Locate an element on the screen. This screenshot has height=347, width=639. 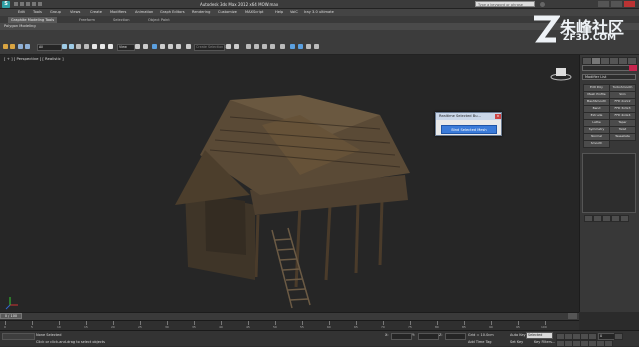
maxscript-listener-field is located at coordinates (18, 336).